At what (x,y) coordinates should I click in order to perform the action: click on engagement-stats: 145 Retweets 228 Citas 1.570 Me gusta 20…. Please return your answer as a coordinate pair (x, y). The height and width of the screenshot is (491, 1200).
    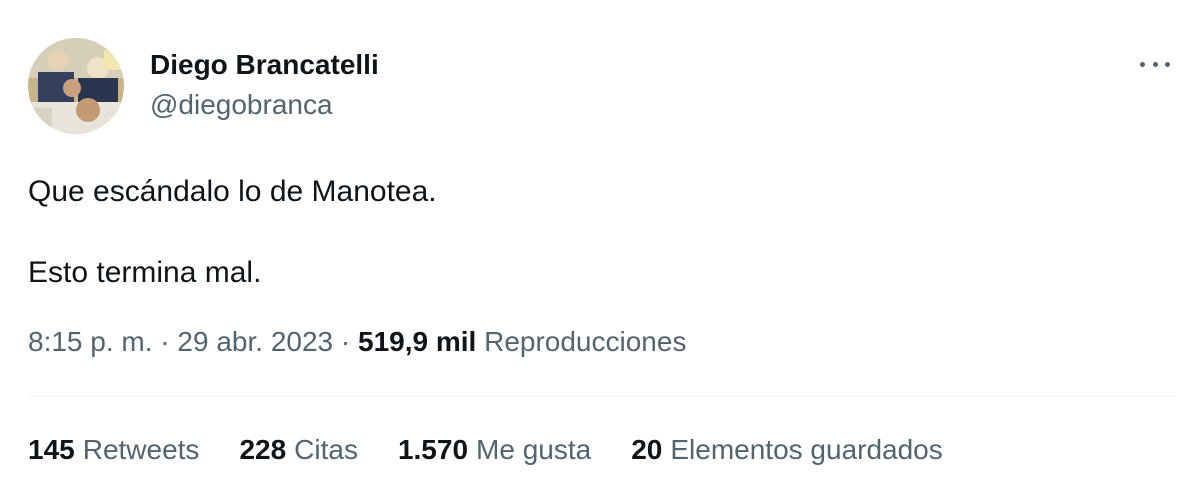
    Looking at the image, I should click on (505, 450).